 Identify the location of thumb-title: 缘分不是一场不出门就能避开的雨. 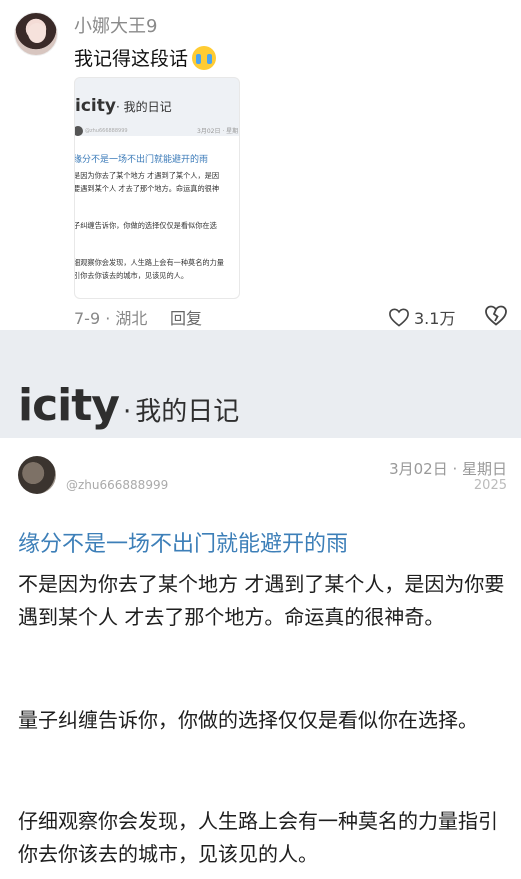
(141, 160).